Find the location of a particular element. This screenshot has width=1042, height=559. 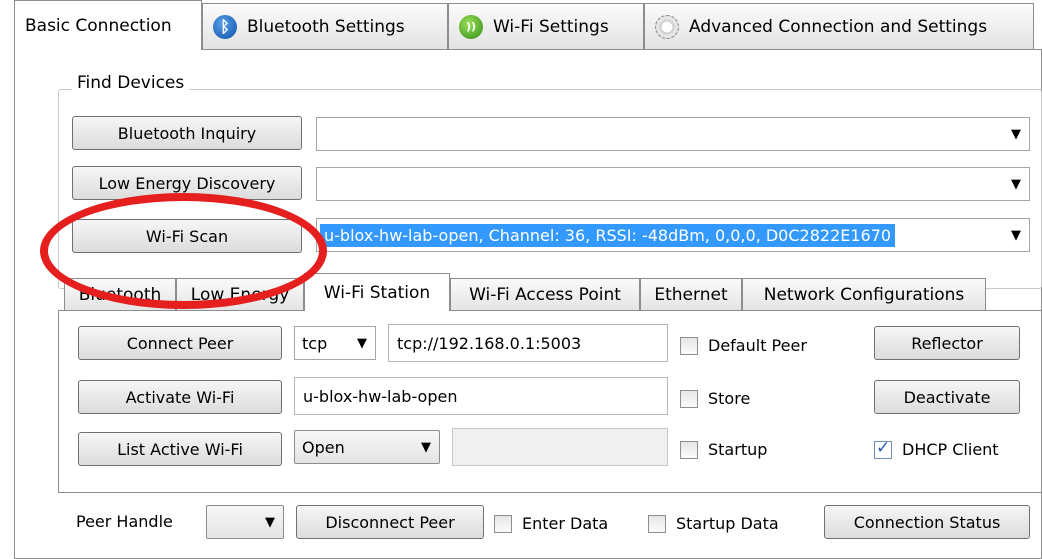

tab-wifi-access-point: Wi-Fi Access Point is located at coordinates (545, 294).